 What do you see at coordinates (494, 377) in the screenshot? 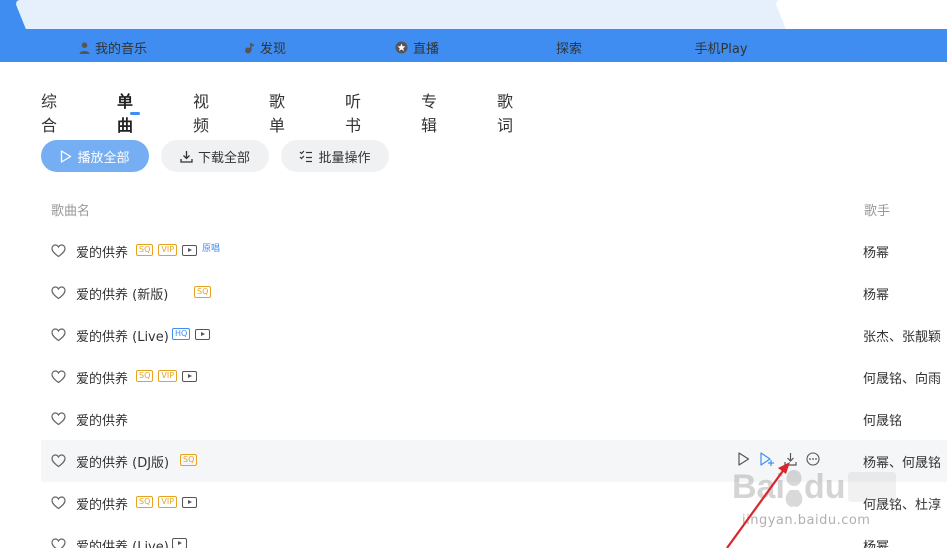
I see `table-row: 爱的供养 SQ VIP 何晟铭、向雨` at bounding box center [494, 377].